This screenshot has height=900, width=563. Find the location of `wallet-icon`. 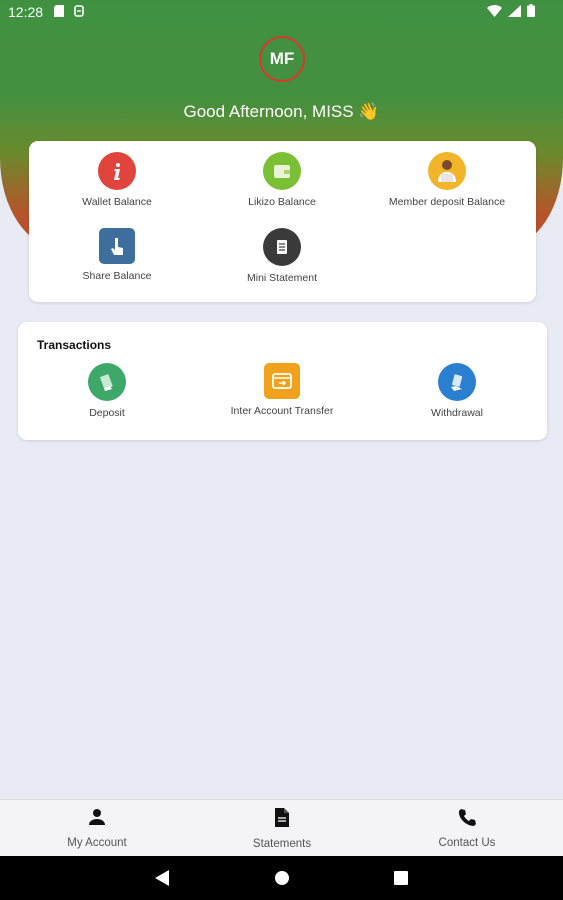

wallet-icon is located at coordinates (282, 171).